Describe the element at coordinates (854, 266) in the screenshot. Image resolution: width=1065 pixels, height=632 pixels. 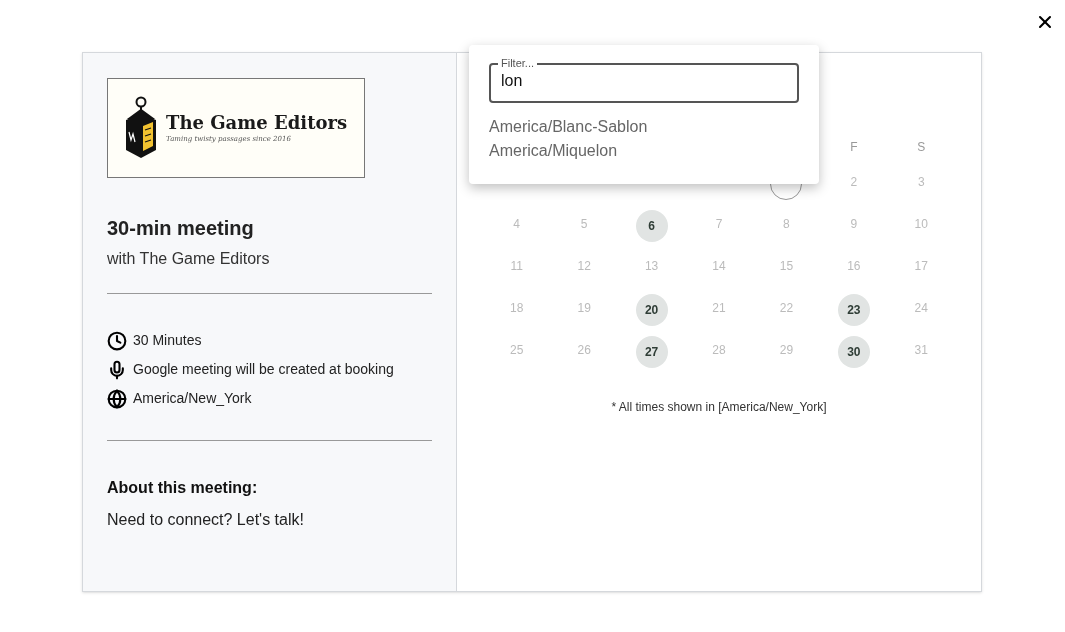
I see `calendar-day: 16` at that location.